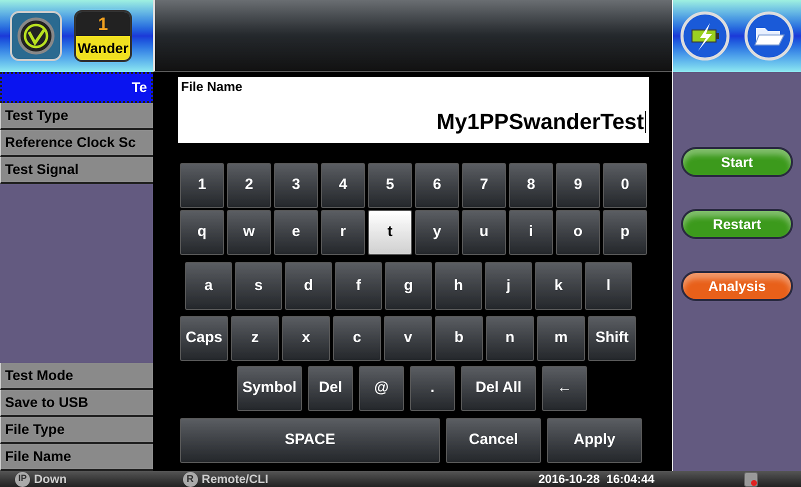 The width and height of the screenshot is (801, 487). What do you see at coordinates (558, 286) in the screenshot?
I see `keyboard-key: k` at bounding box center [558, 286].